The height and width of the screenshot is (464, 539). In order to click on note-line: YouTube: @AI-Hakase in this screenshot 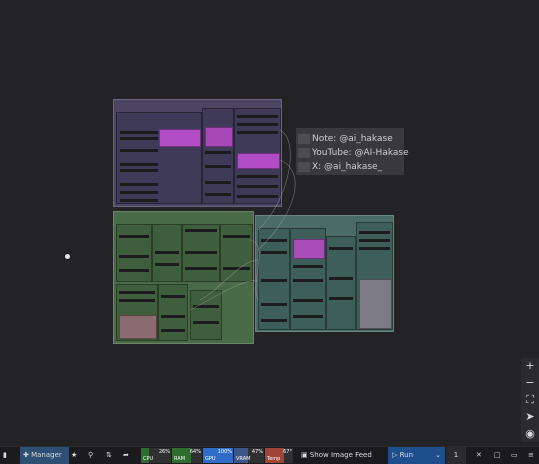, I will do `click(352, 153)`.